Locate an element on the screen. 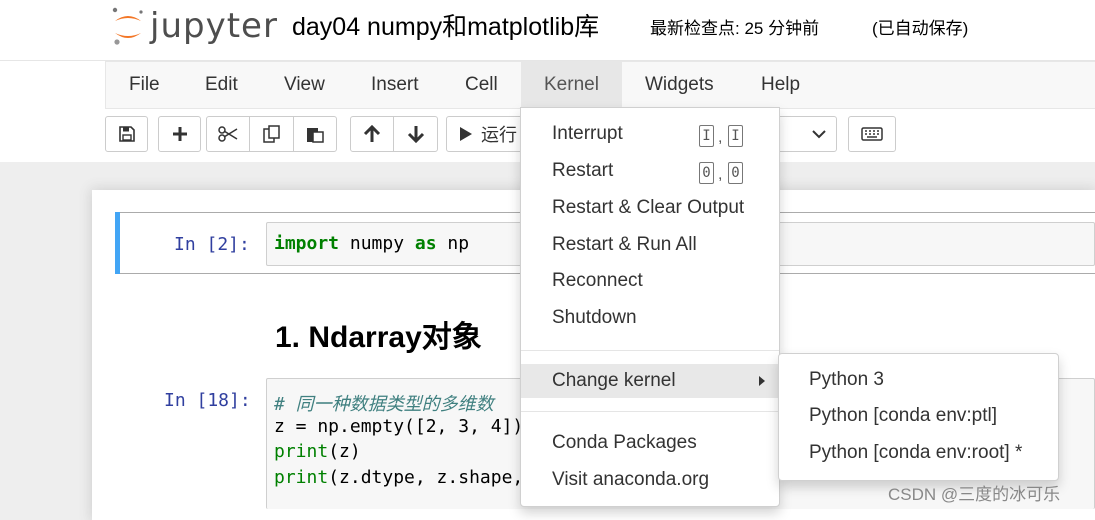 The image size is (1095, 520). code-keyword: import is located at coordinates (307, 243).